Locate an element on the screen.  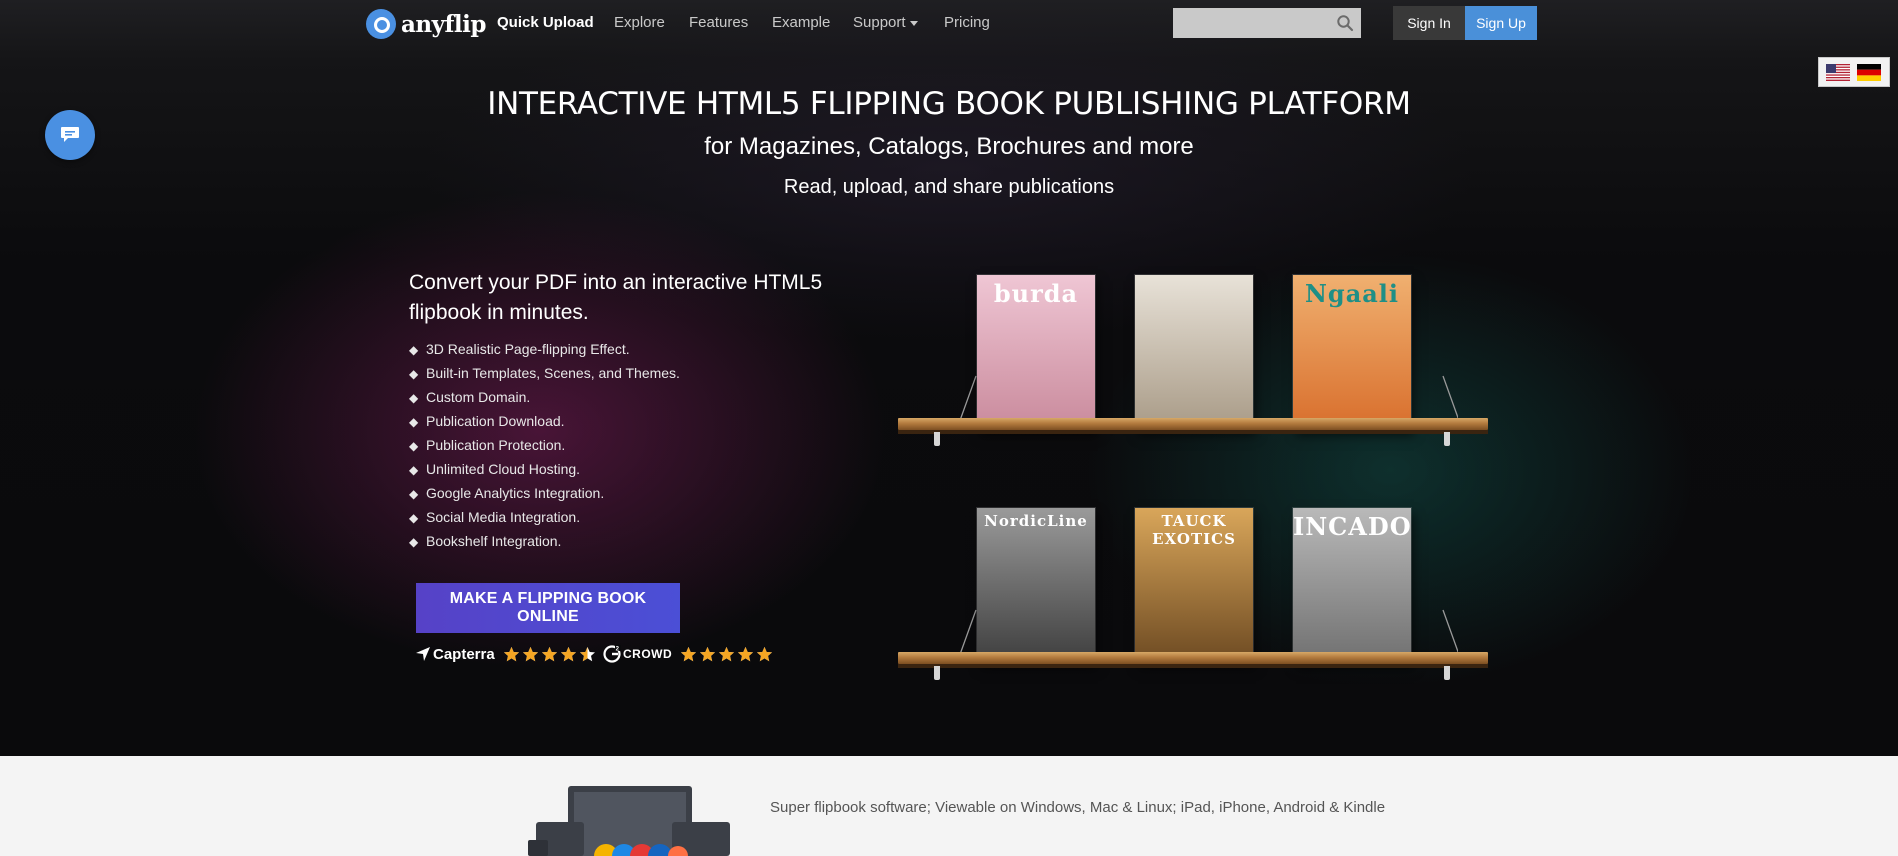
nav-pricing: Pricing is located at coordinates (967, 22).